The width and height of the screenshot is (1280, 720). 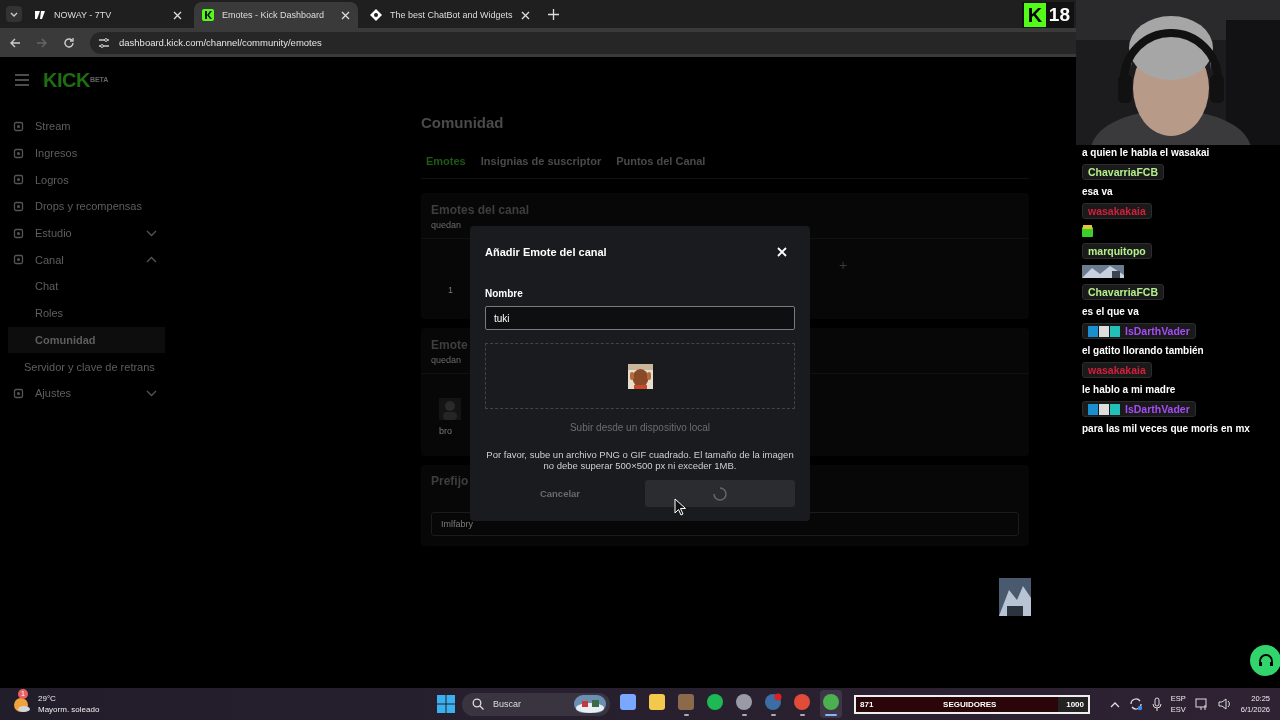 What do you see at coordinates (536, 704) in the screenshot?
I see `search-field: Buscar` at bounding box center [536, 704].